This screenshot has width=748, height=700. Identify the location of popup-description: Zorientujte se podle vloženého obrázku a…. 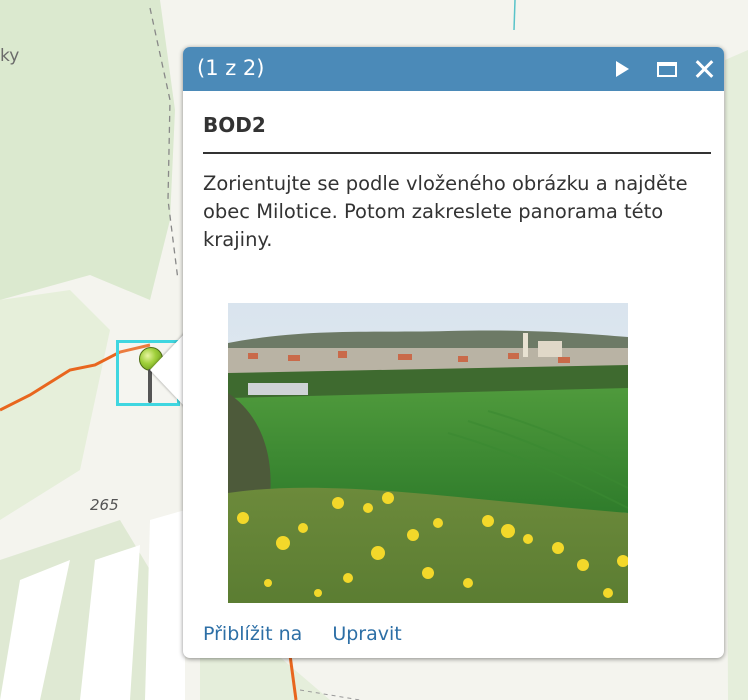
(445, 211).